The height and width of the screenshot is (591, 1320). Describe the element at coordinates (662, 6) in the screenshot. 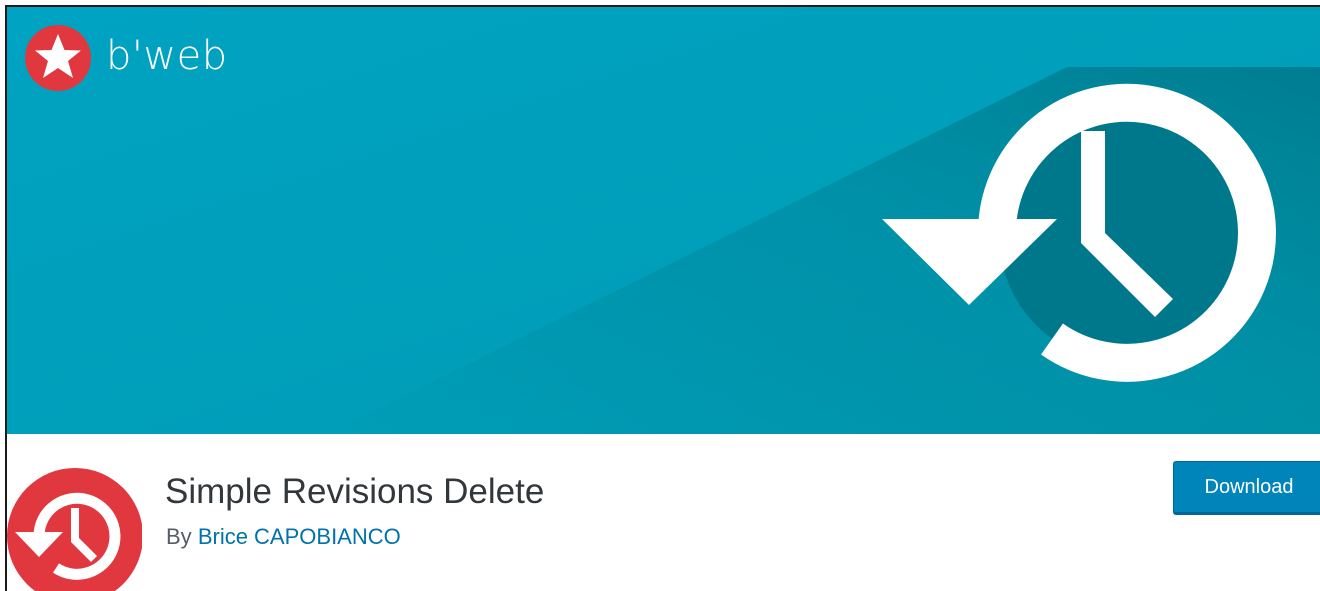

I see `frame-border-top` at that location.